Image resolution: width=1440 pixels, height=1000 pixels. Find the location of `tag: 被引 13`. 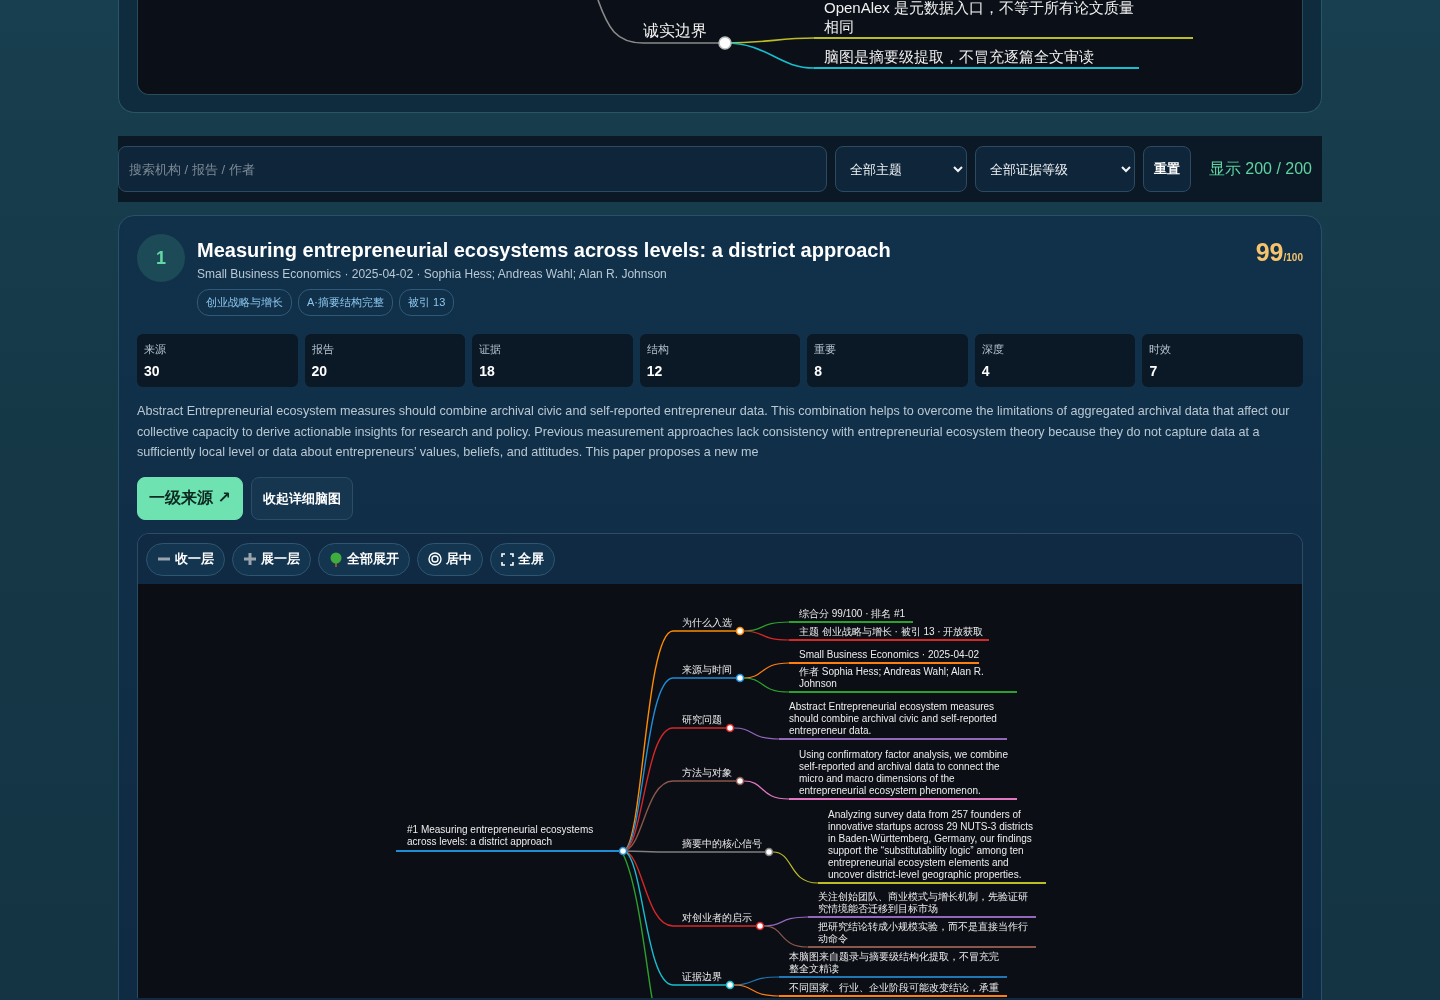

tag: 被引 13 is located at coordinates (427, 302).